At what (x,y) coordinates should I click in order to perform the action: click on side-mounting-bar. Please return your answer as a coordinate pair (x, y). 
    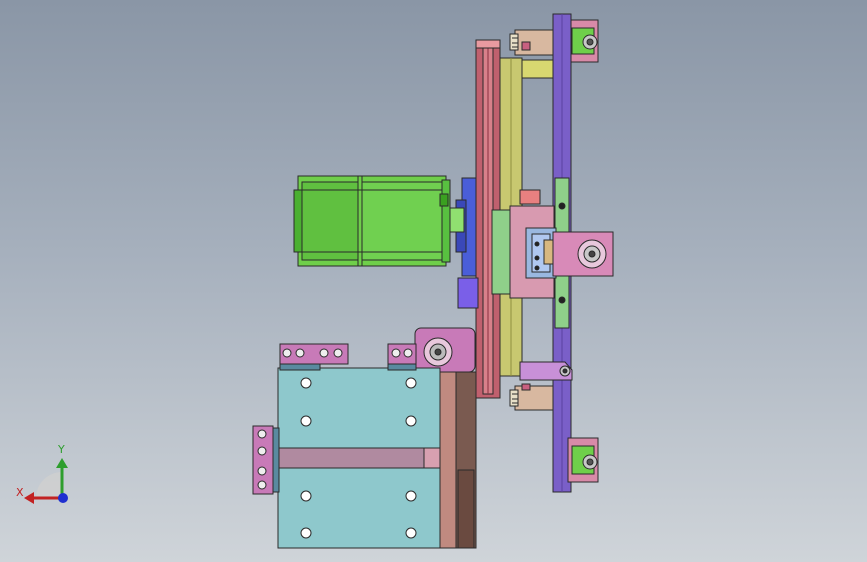
    Looking at the image, I should click on (266, 460).